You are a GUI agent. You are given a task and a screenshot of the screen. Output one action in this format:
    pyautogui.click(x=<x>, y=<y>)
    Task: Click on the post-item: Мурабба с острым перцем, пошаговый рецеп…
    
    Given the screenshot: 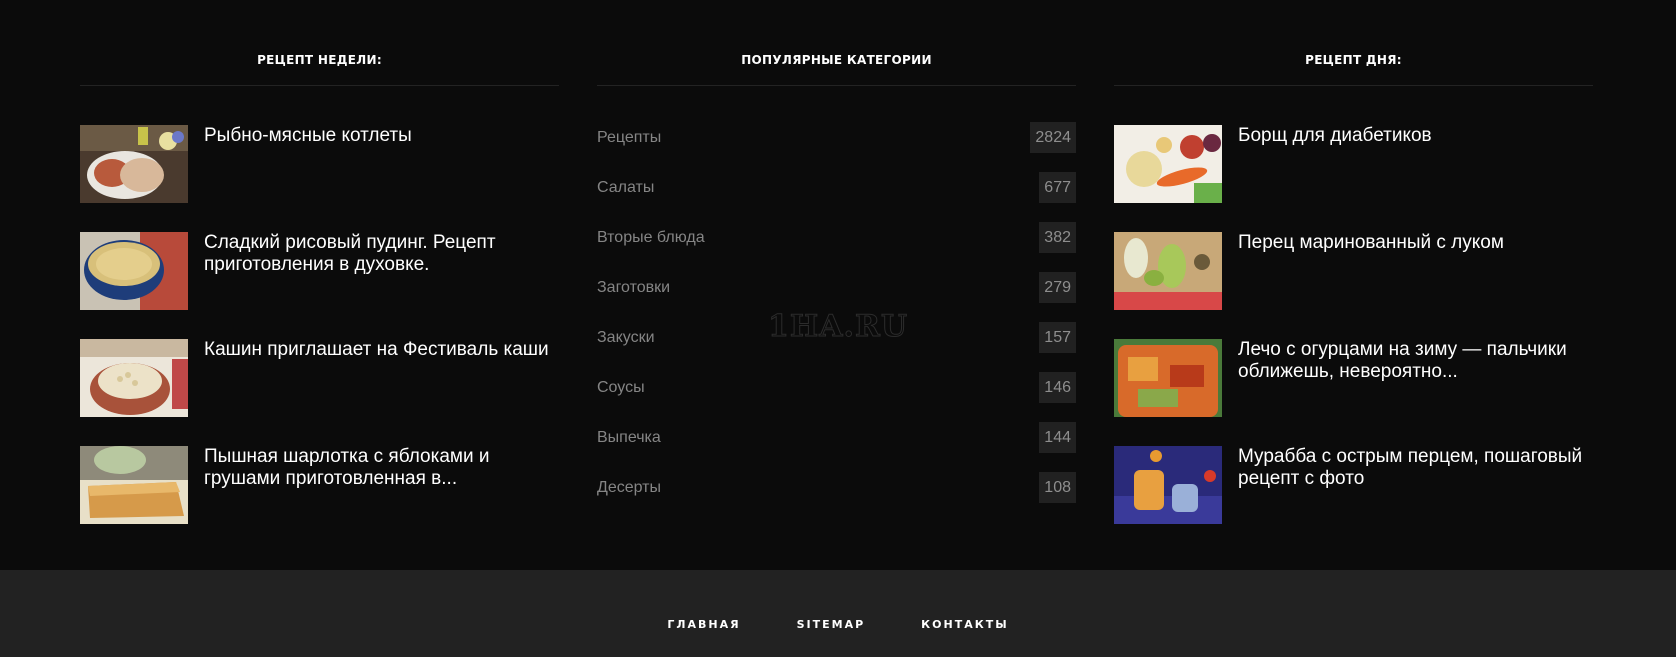 What is the action you would take?
    pyautogui.click(x=1353, y=486)
    